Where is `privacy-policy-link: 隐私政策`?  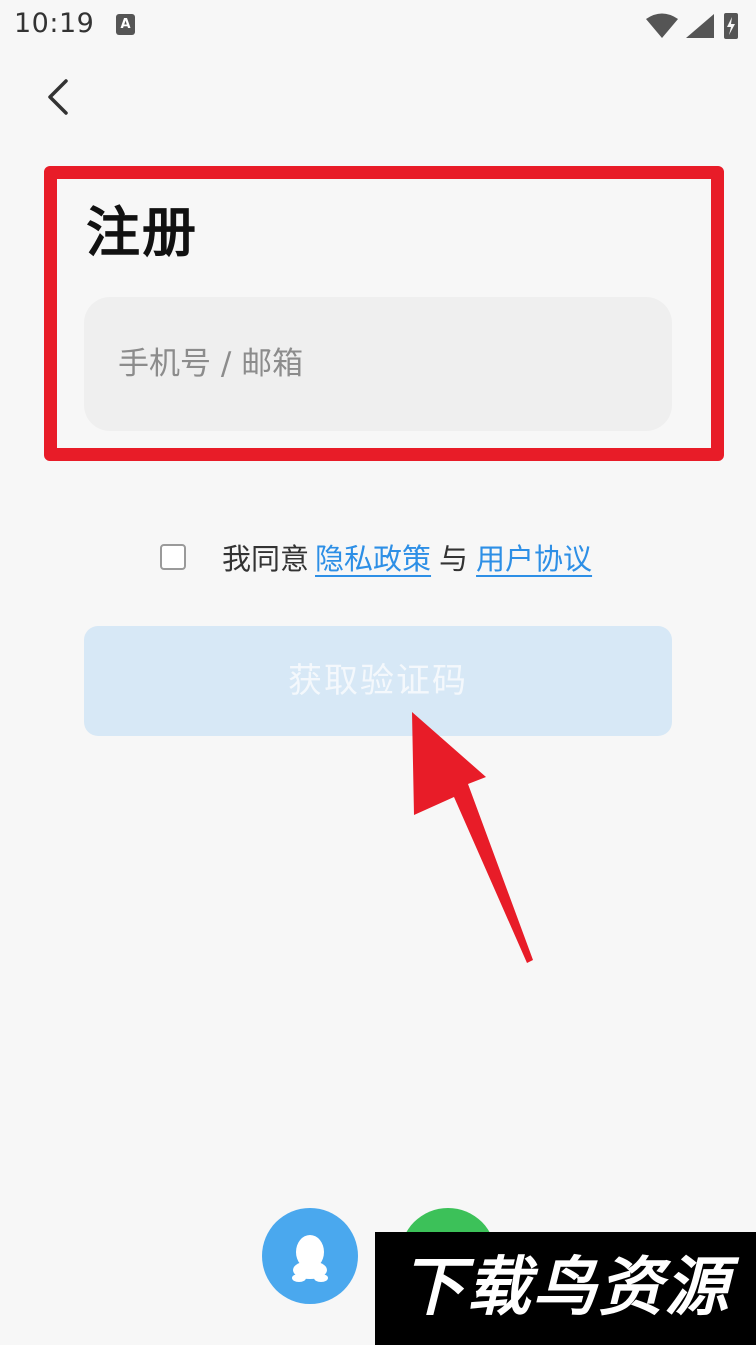 privacy-policy-link: 隐私政策 is located at coordinates (373, 557).